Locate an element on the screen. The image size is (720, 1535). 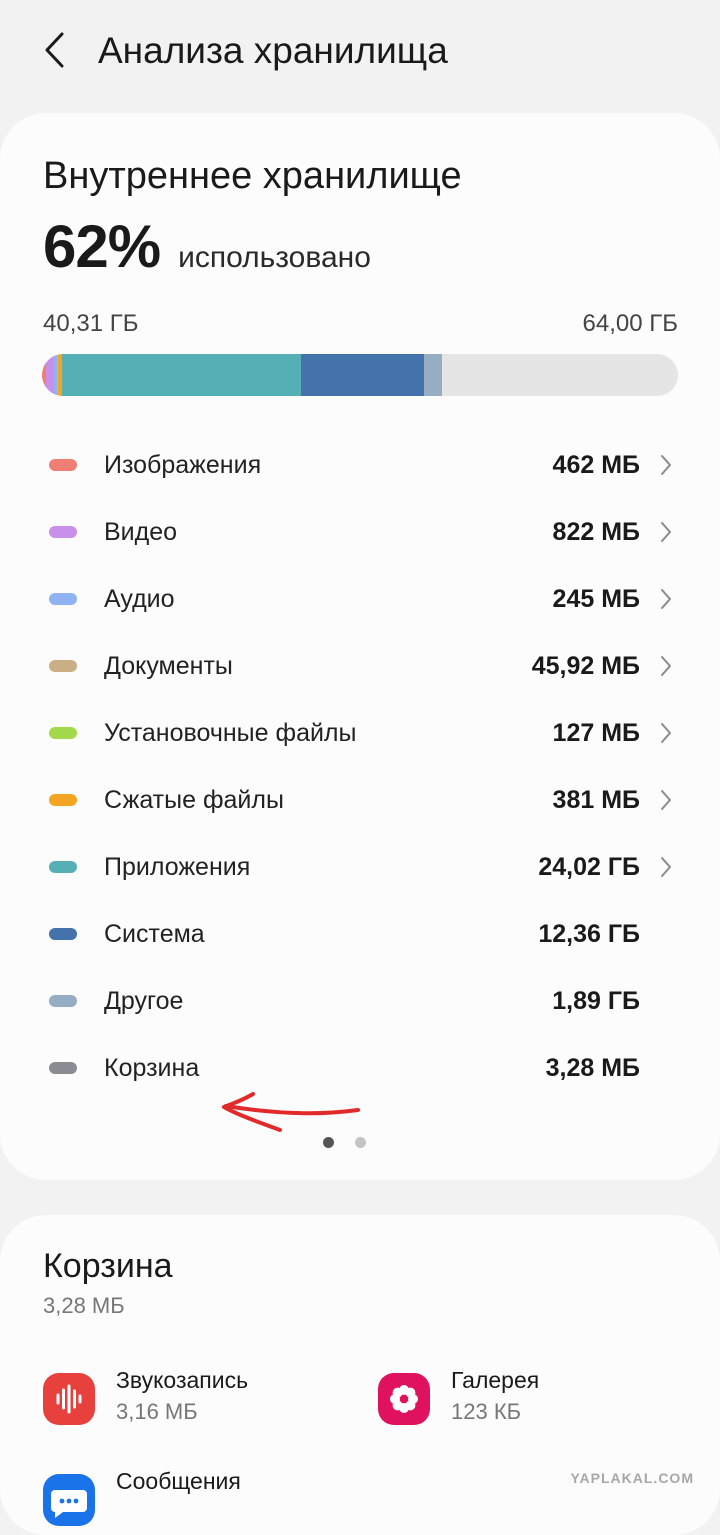
app-name: Галерея is located at coordinates (495, 1380).